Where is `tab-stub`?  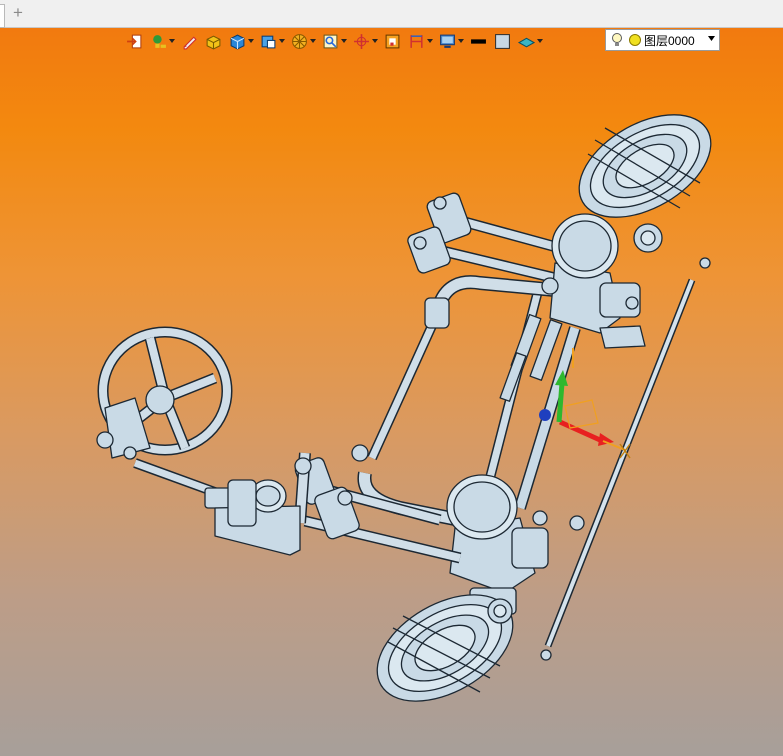 tab-stub is located at coordinates (2, 16).